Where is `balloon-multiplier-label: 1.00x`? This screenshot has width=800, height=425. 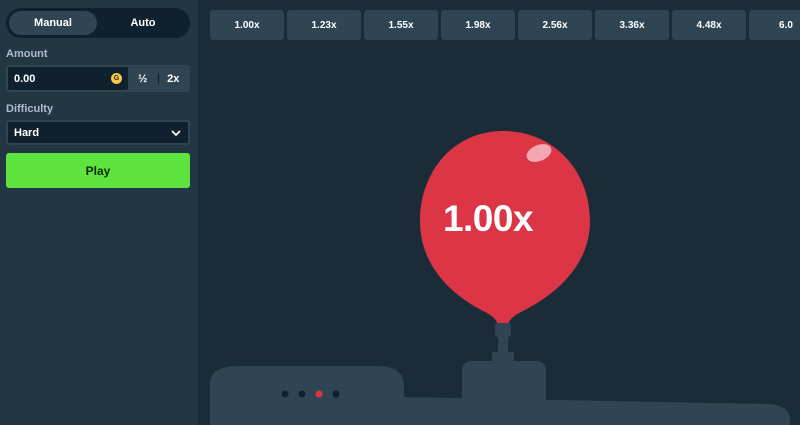
balloon-multiplier-label: 1.00x is located at coordinates (488, 218).